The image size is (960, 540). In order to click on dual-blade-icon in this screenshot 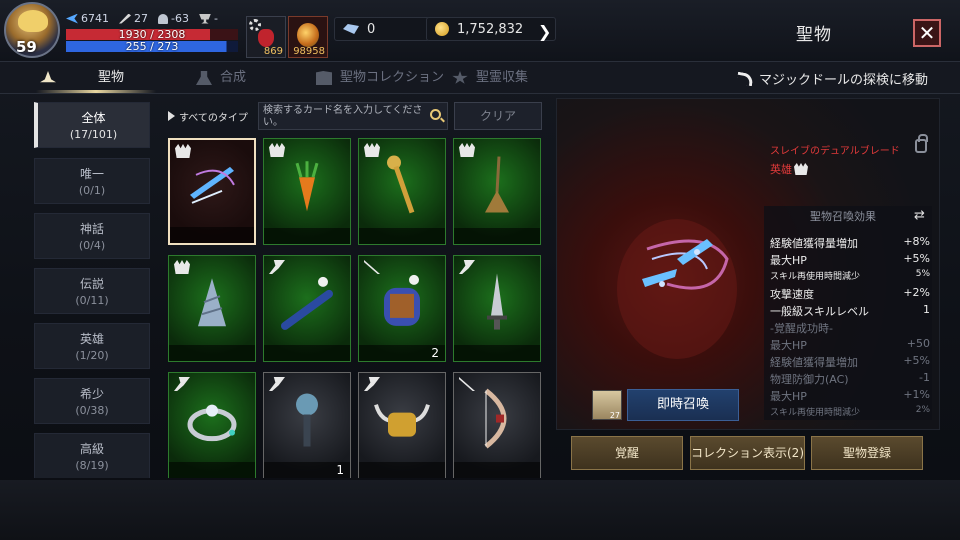, I will do `click(212, 186)`.